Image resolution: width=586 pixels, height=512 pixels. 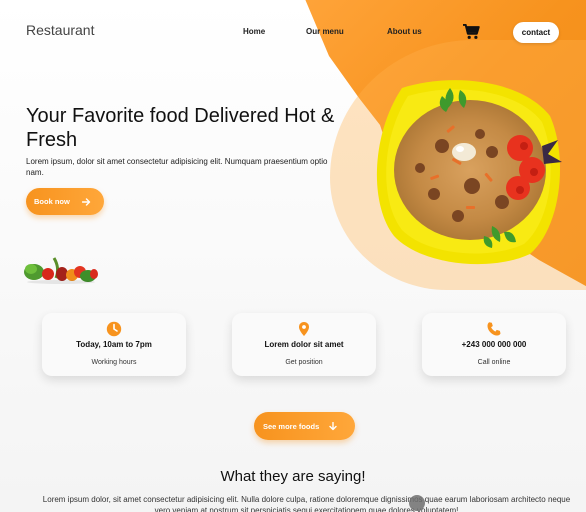 I want to click on info-card-position: Lorem dolor sit amet Get position, so click(x=304, y=344).